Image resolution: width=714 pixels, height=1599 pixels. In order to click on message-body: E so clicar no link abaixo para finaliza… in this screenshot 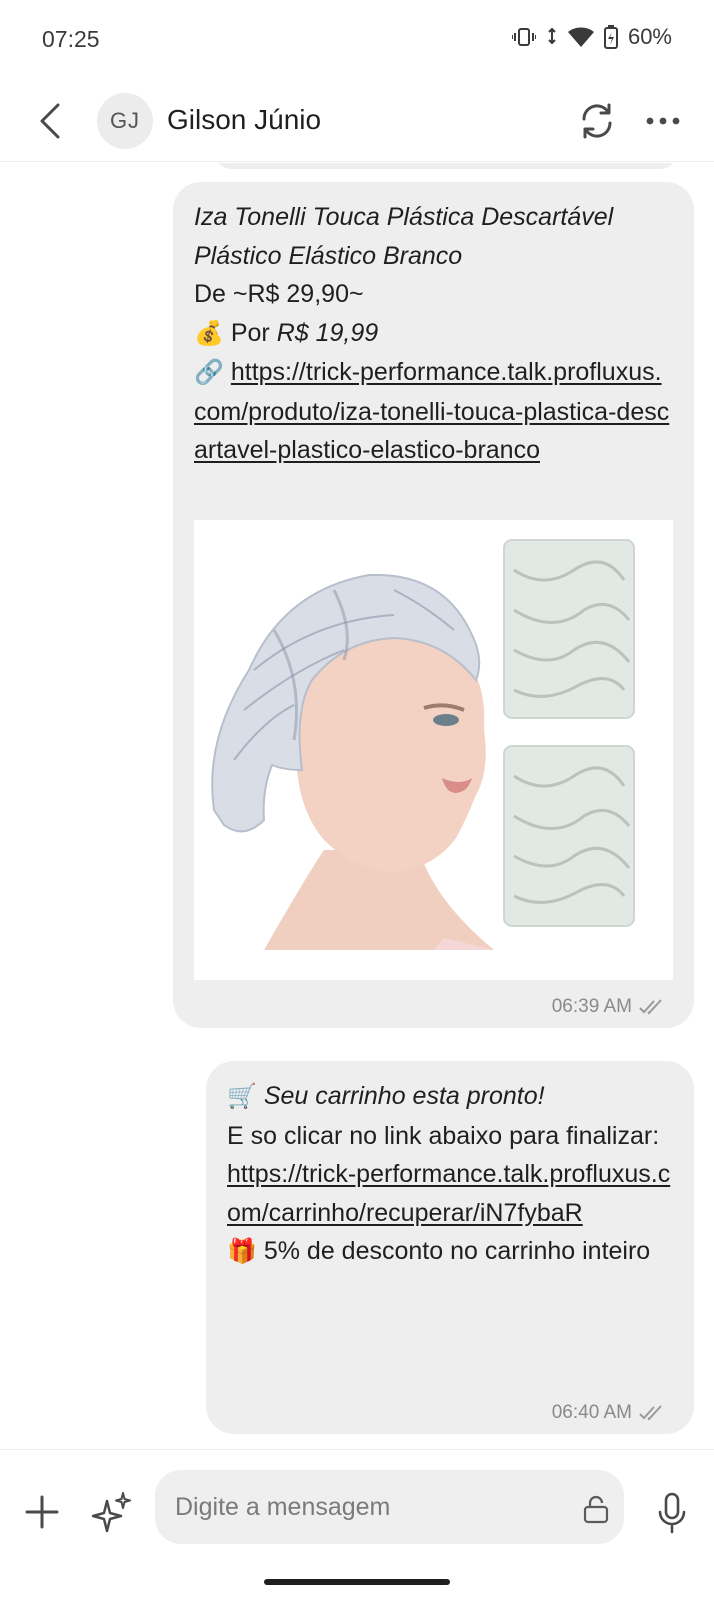, I will do `click(443, 1135)`.